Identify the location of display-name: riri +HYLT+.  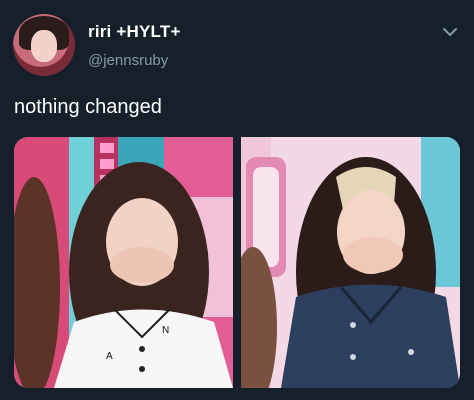
(134, 32).